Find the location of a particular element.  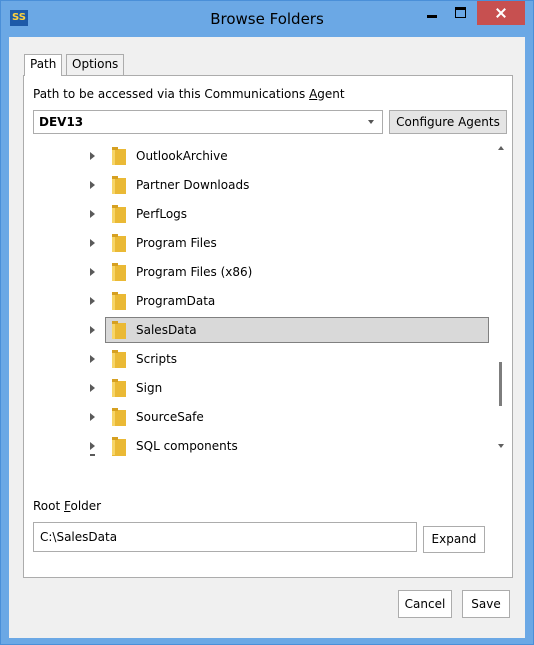

maximize-icon is located at coordinates (460, 13).